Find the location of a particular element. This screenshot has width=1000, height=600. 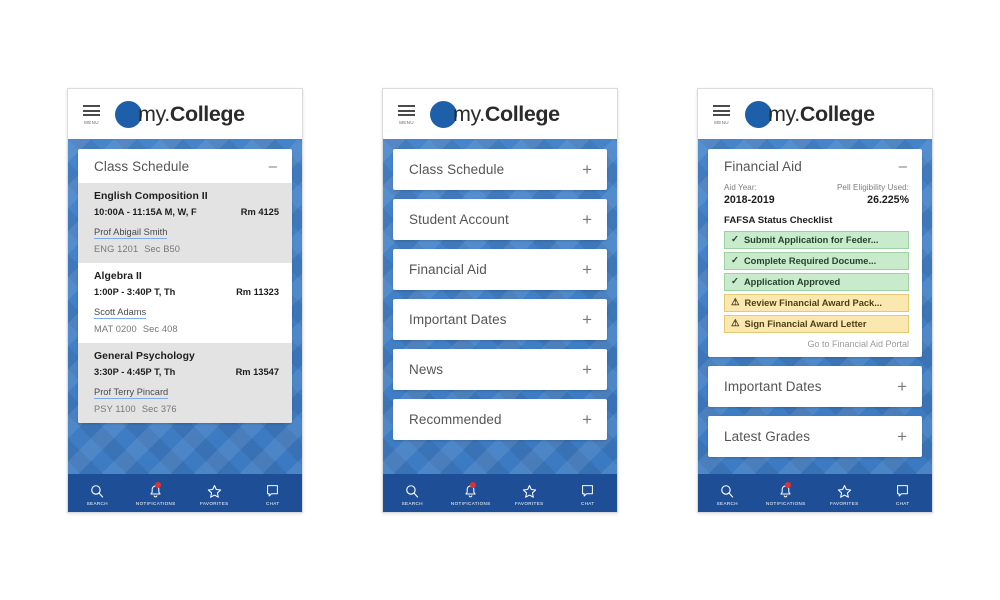

class-professor-link: Prof Abigail Smith is located at coordinates (131, 233).